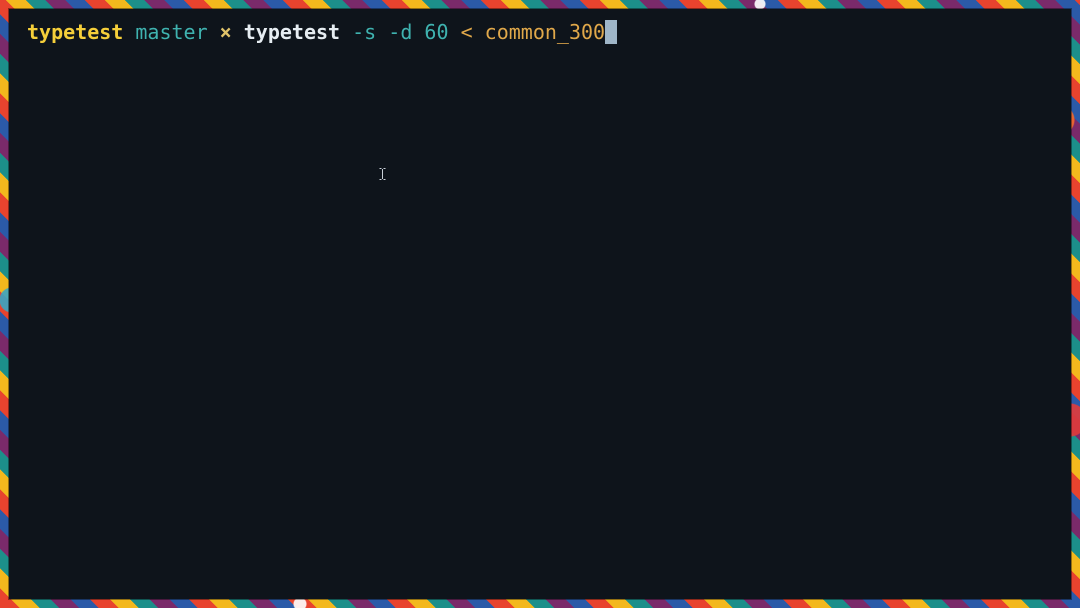 Image resolution: width=1080 pixels, height=608 pixels. I want to click on command-flag-d: -d, so click(400, 32).